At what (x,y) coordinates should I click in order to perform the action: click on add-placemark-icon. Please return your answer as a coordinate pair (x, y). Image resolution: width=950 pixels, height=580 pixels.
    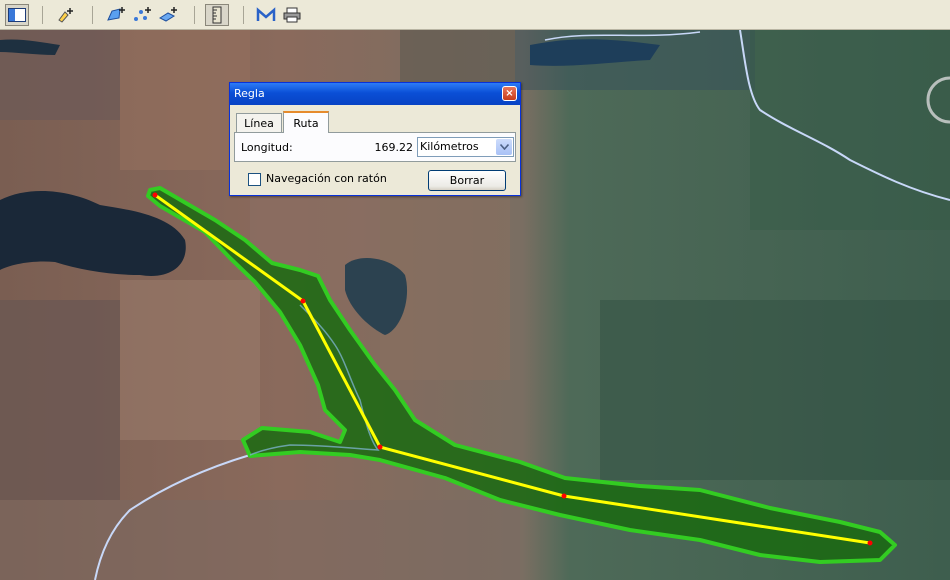
    Looking at the image, I should click on (65, 15).